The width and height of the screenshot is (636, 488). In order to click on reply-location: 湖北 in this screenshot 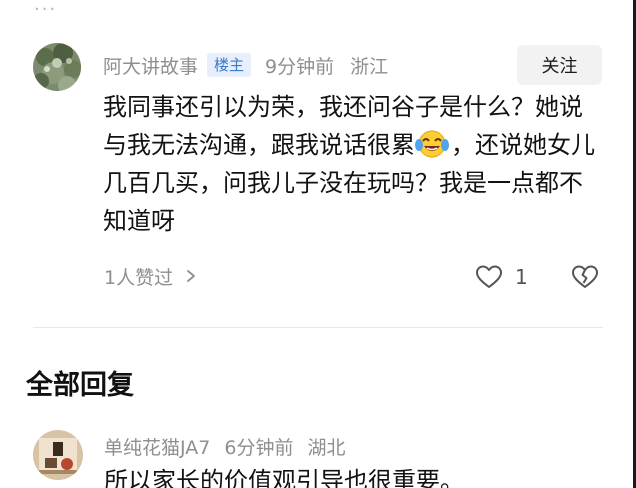, I will do `click(326, 447)`.